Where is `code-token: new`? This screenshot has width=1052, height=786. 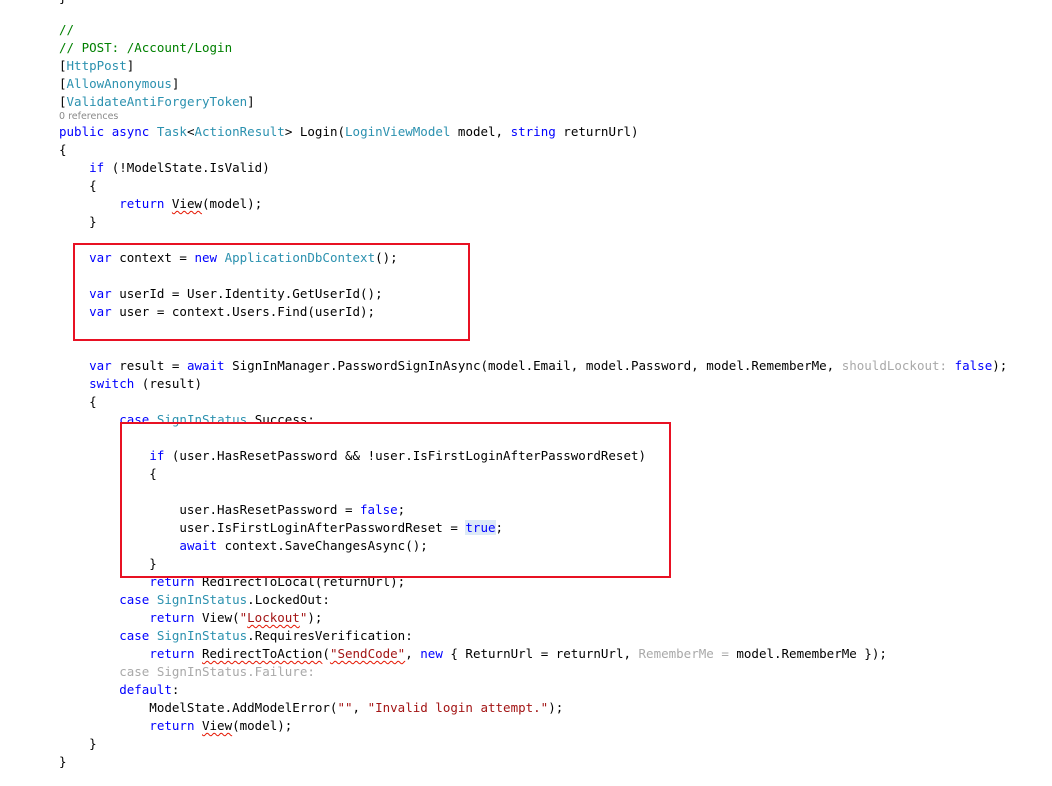 code-token: new is located at coordinates (431, 653).